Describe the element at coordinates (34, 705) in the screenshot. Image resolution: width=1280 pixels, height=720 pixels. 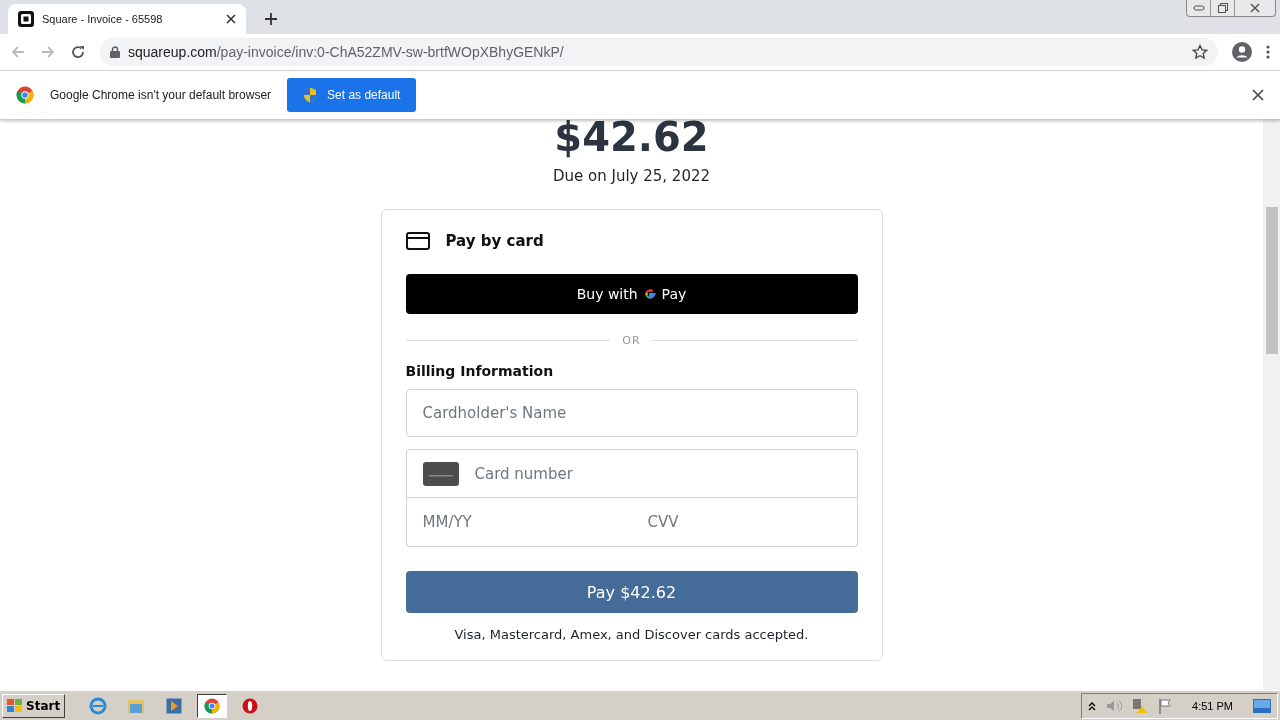
I see `start-button: Start` at that location.